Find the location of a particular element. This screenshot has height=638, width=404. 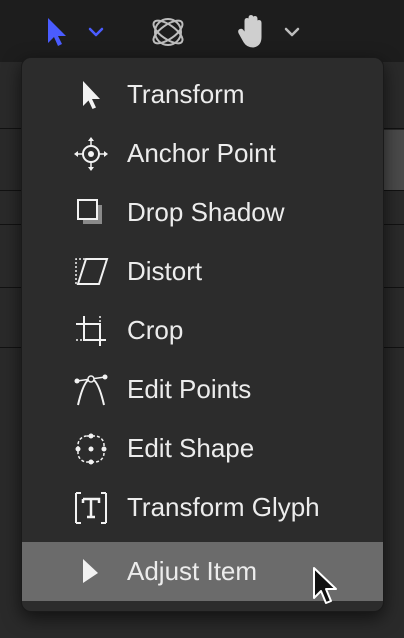

menu-item-label: Transform is located at coordinates (186, 94).